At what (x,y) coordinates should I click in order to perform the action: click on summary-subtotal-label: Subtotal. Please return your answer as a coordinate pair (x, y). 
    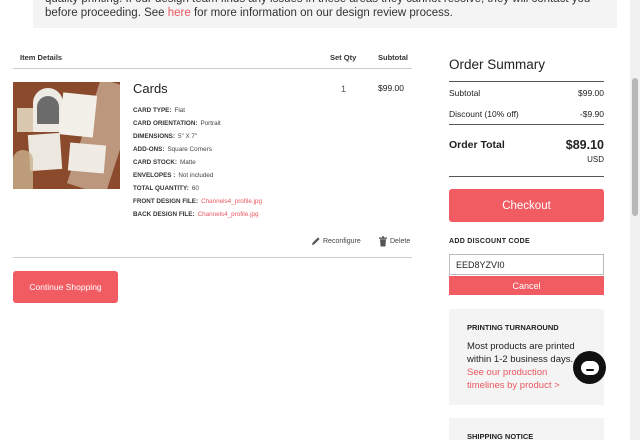
    Looking at the image, I should click on (465, 93).